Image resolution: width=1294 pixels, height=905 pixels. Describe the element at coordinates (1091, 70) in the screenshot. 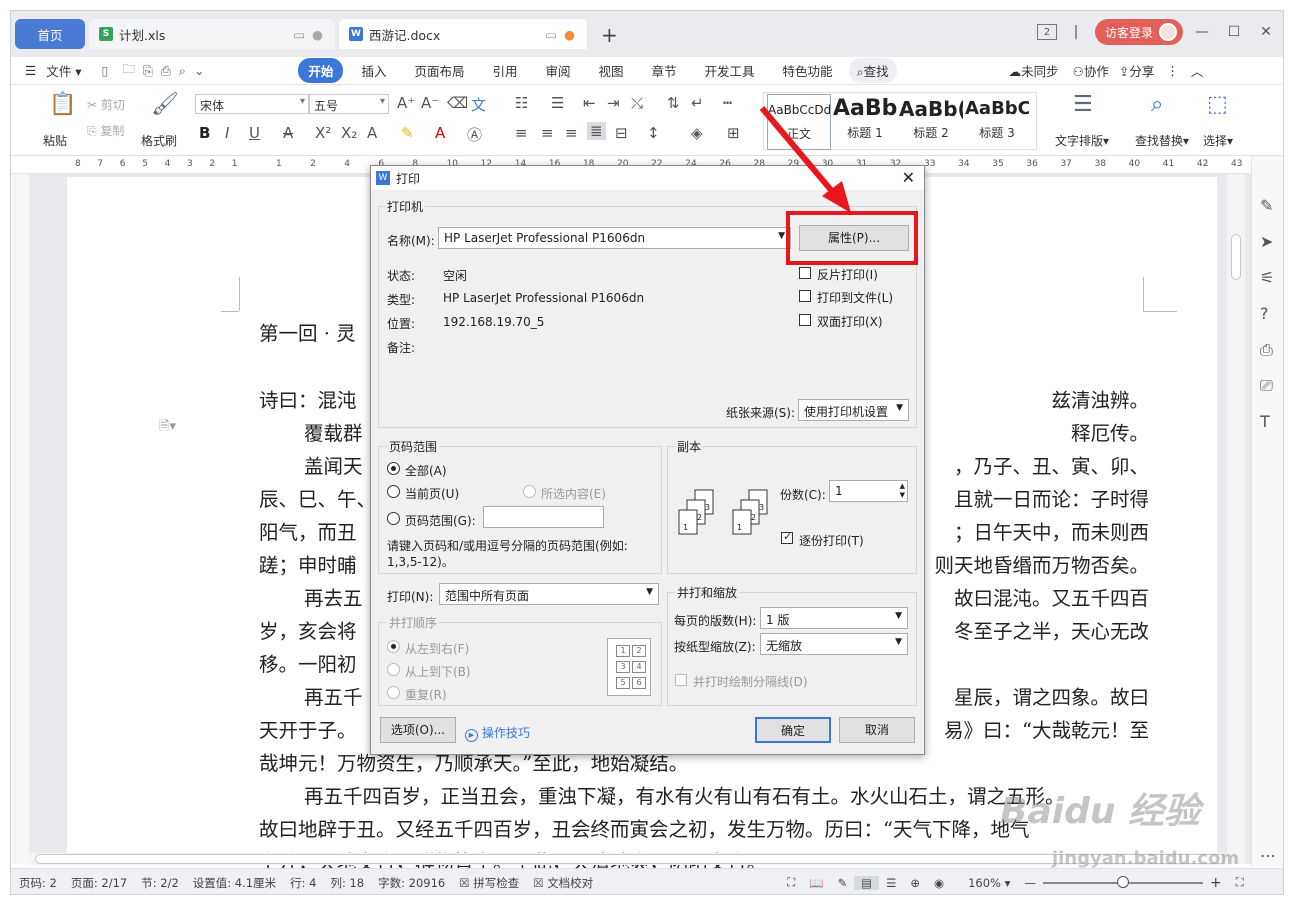

I see `collab-button: ⚇协作` at that location.